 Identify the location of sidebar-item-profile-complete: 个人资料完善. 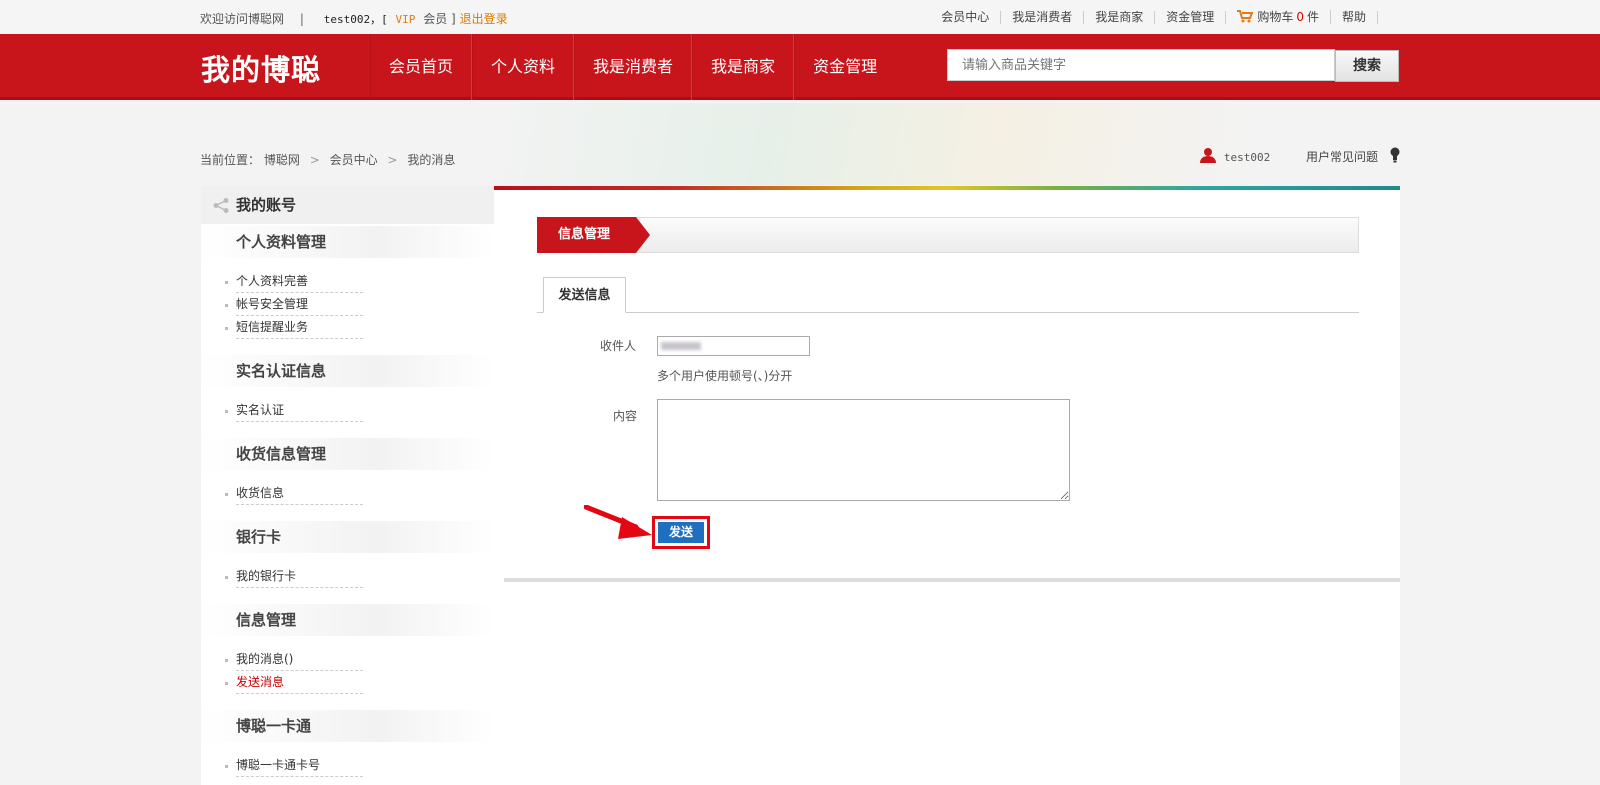
(294, 281).